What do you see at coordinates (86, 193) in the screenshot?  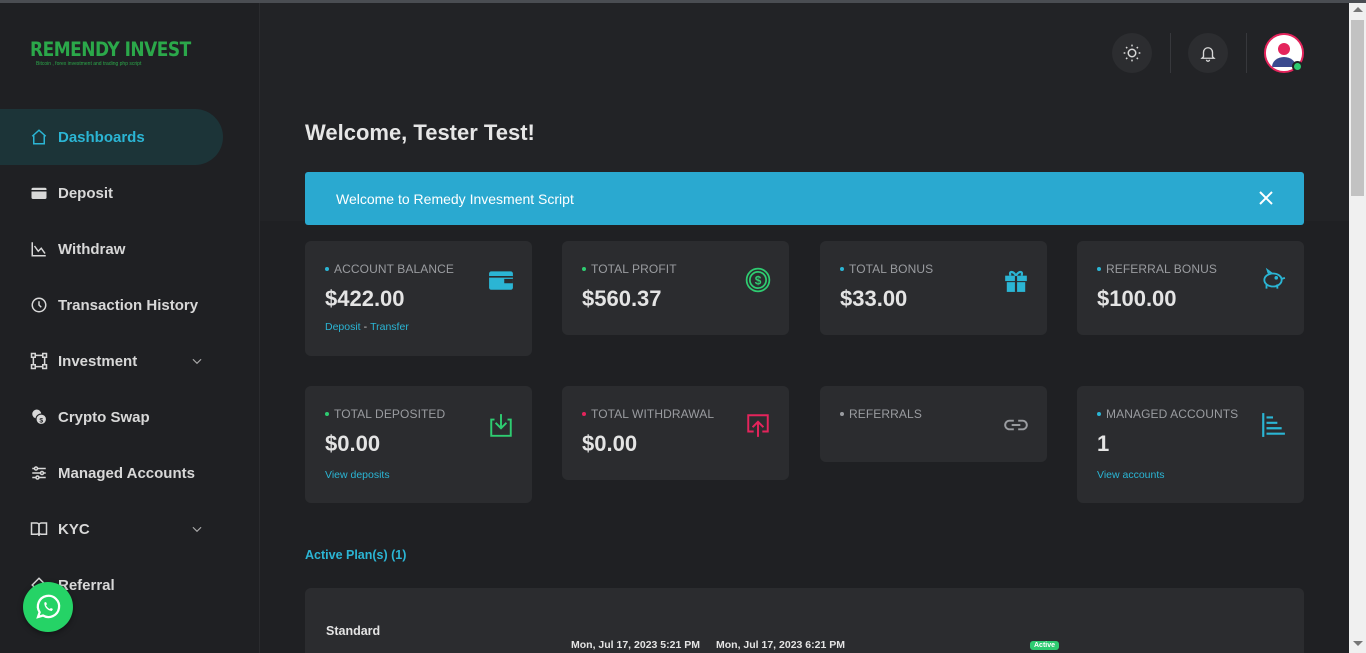 I see `sidebar-item-label: Deposit` at bounding box center [86, 193].